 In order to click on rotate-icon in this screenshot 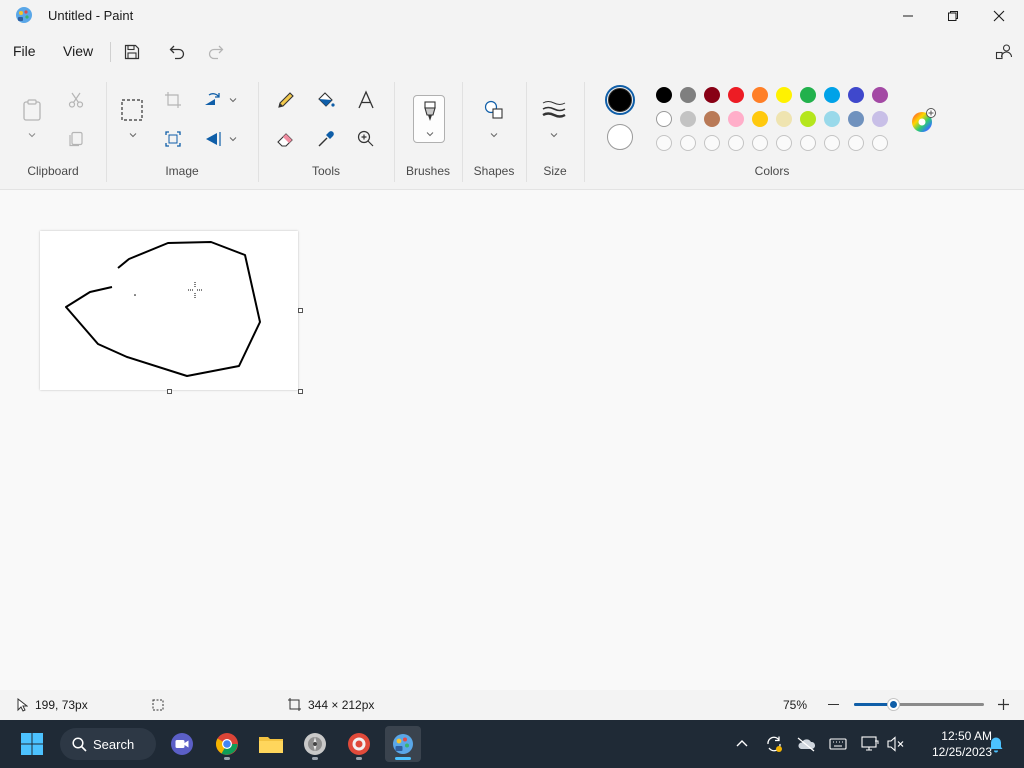, I will do `click(212, 99)`.